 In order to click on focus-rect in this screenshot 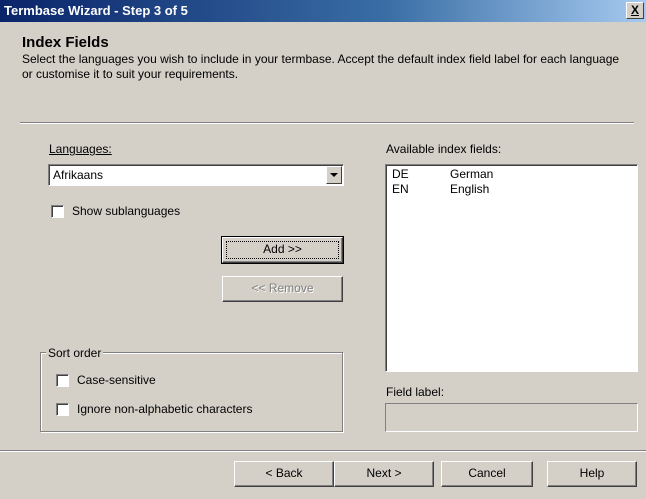, I will do `click(282, 250)`.